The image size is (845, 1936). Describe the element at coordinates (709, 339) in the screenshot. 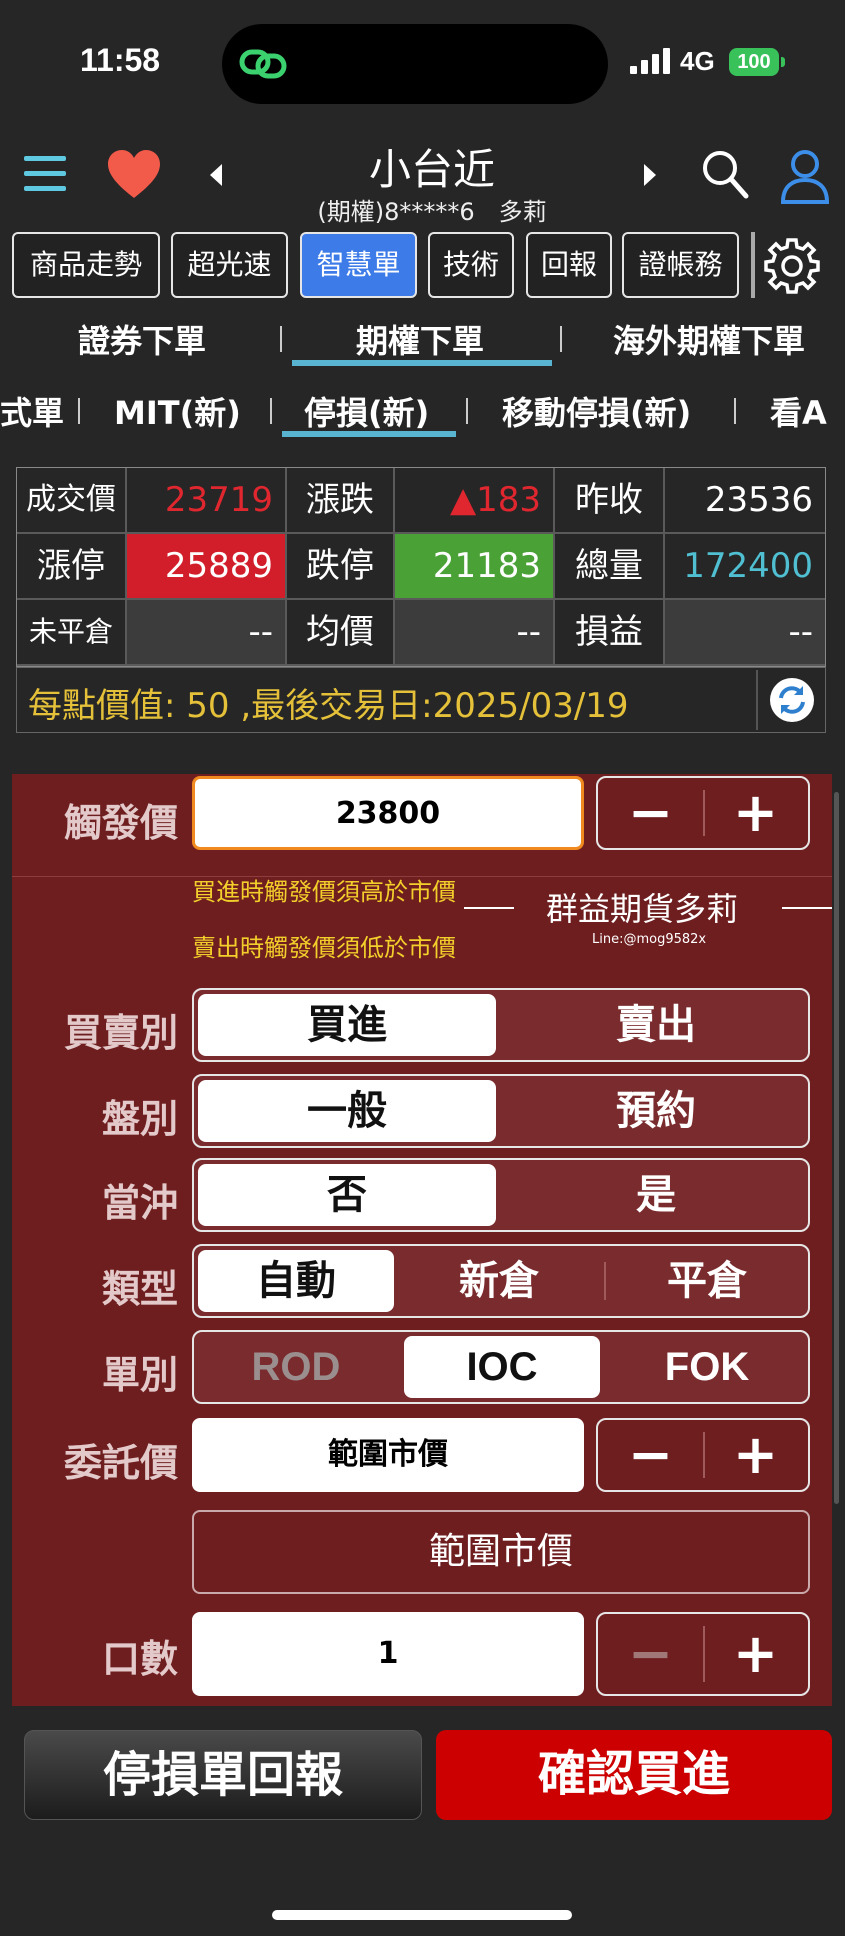

I see `tab-overseas-order: 海外期權下單` at that location.